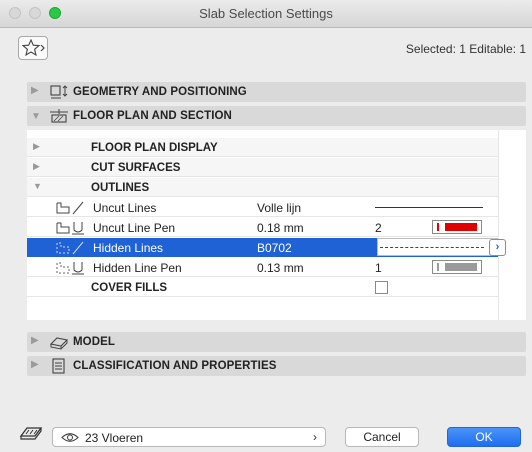  Describe the element at coordinates (160, 92) in the screenshot. I see `section-label: GEOMETRY AND POSITIONING` at that location.